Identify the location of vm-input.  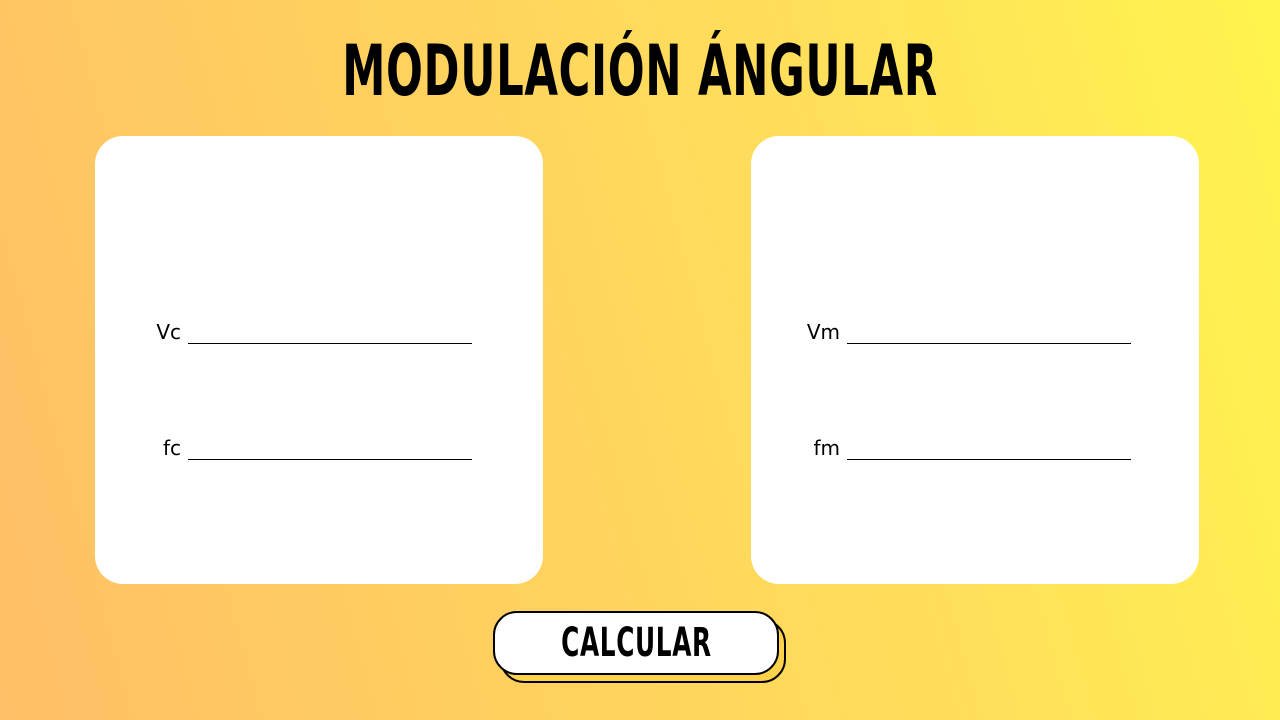
(989, 331).